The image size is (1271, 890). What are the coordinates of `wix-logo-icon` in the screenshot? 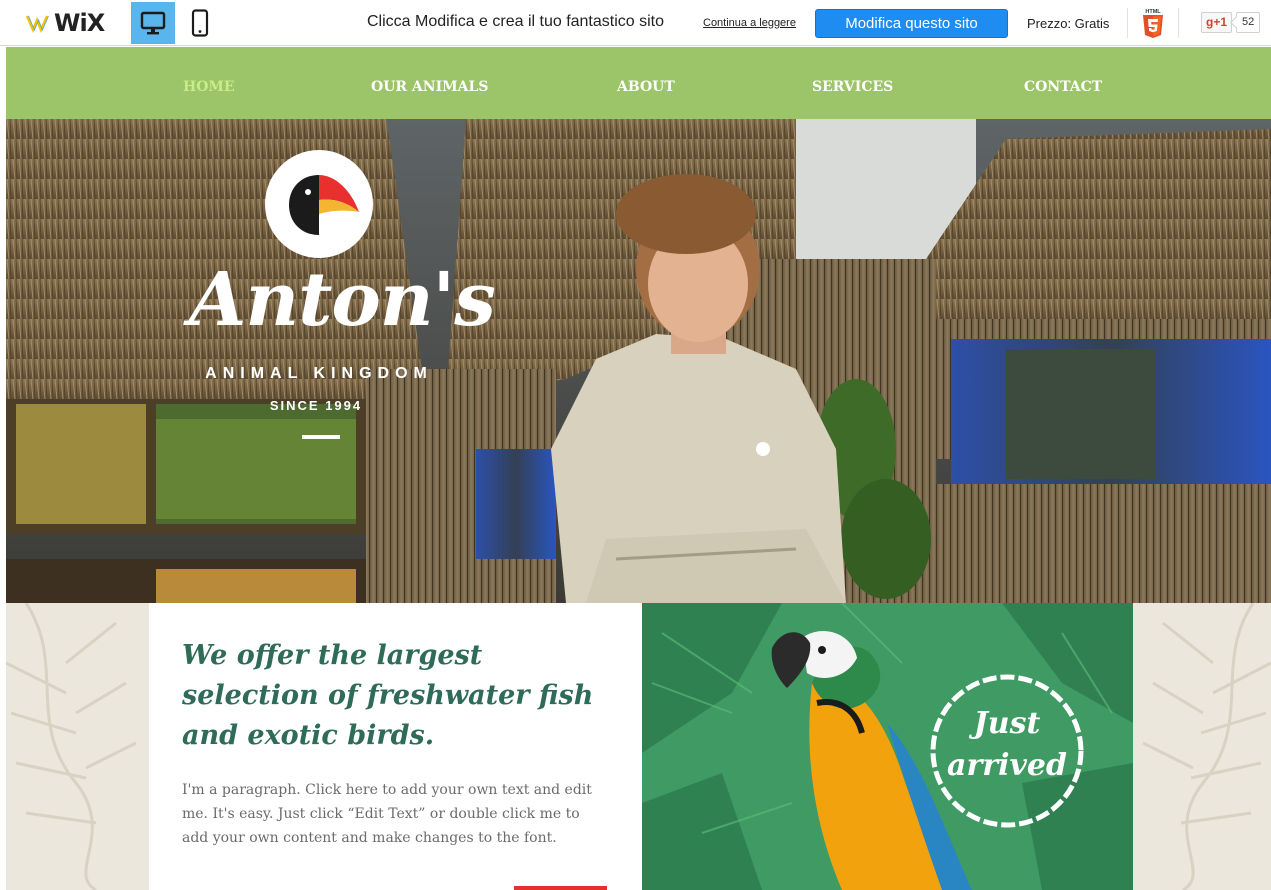 It's located at (37, 24).